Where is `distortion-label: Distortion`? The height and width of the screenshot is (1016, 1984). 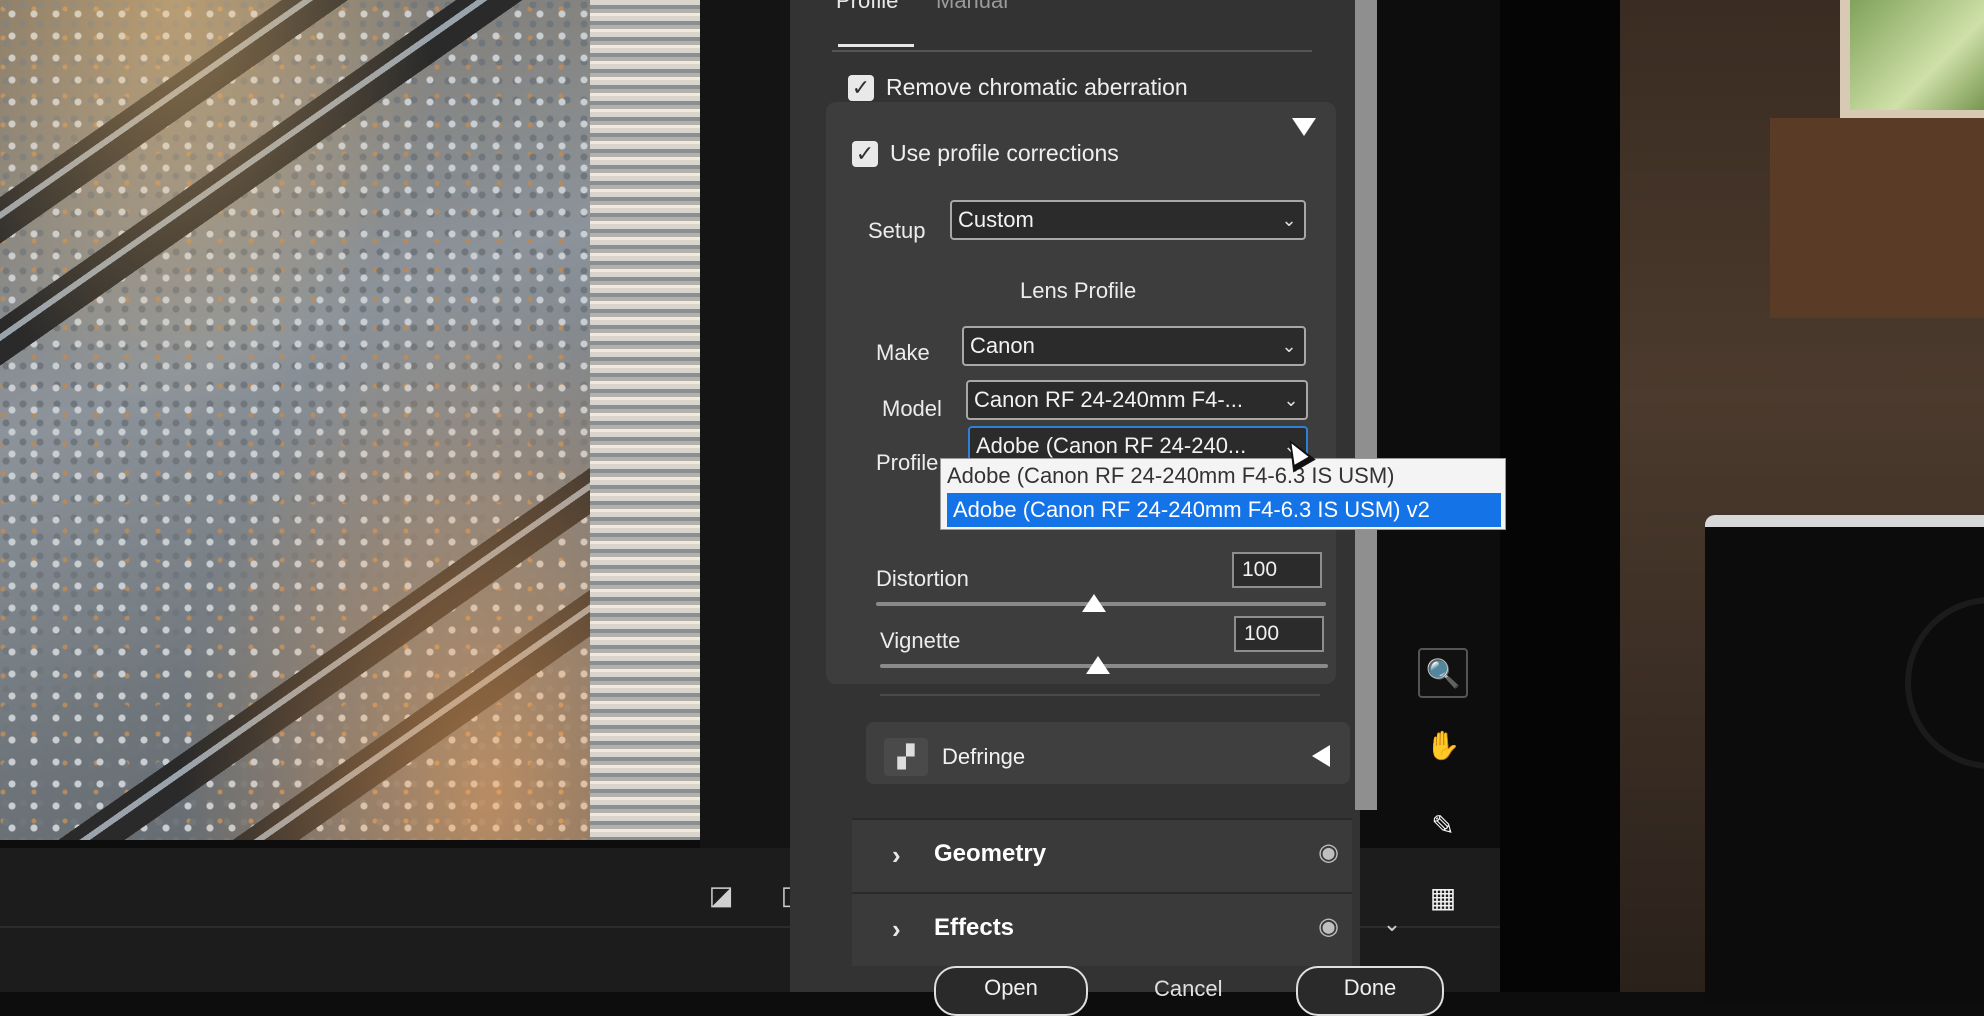
distortion-label: Distortion is located at coordinates (922, 578).